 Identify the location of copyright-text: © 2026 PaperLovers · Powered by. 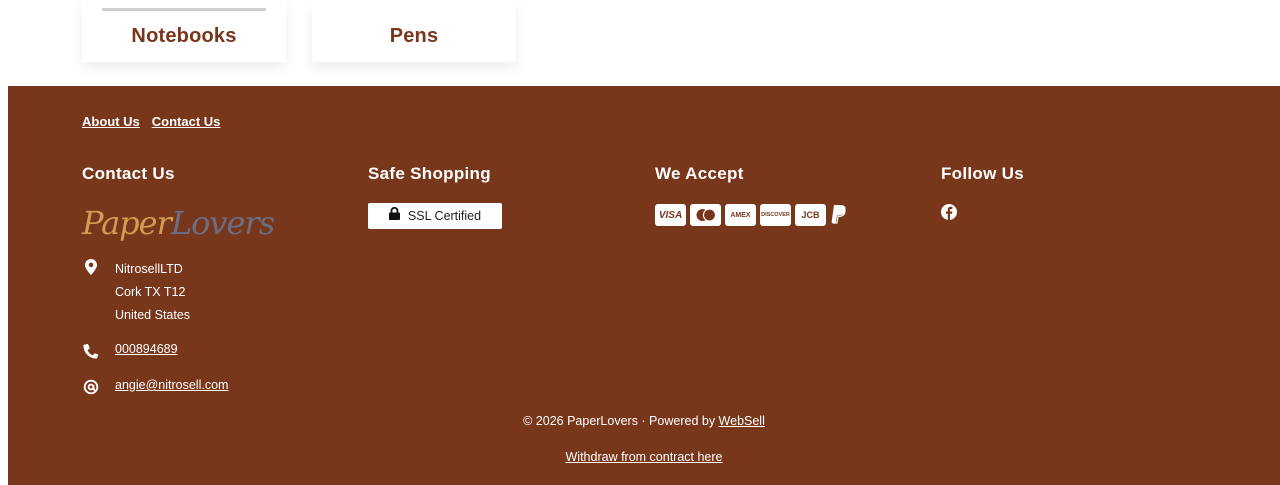
(621, 421).